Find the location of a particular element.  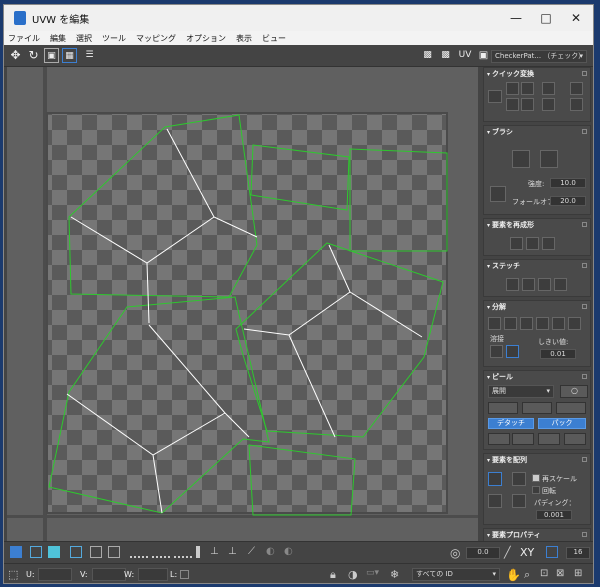

maximize-icon: □ is located at coordinates (546, 18).